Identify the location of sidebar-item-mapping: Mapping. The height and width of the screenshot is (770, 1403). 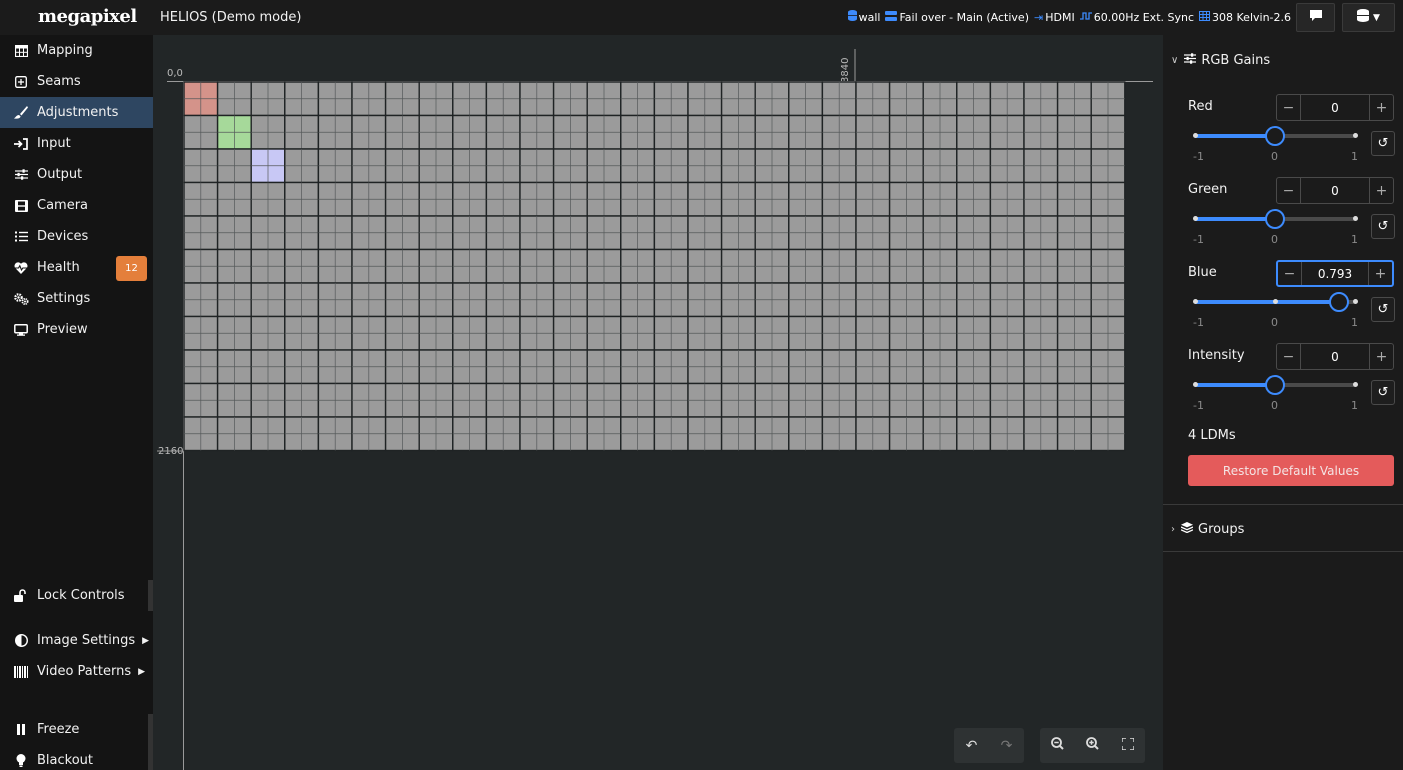
(76, 50).